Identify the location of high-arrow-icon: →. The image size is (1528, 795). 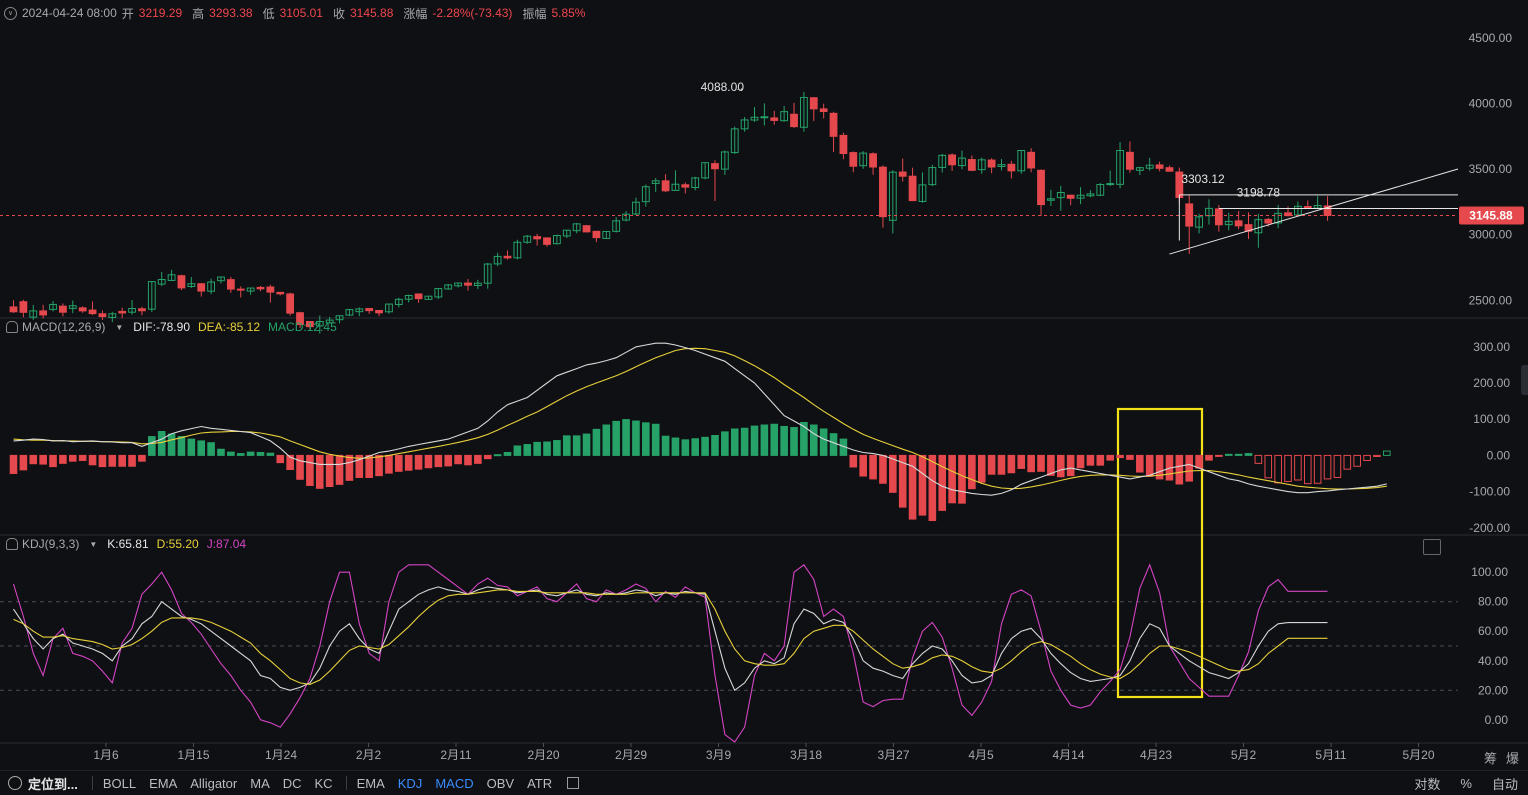
(740, 88).